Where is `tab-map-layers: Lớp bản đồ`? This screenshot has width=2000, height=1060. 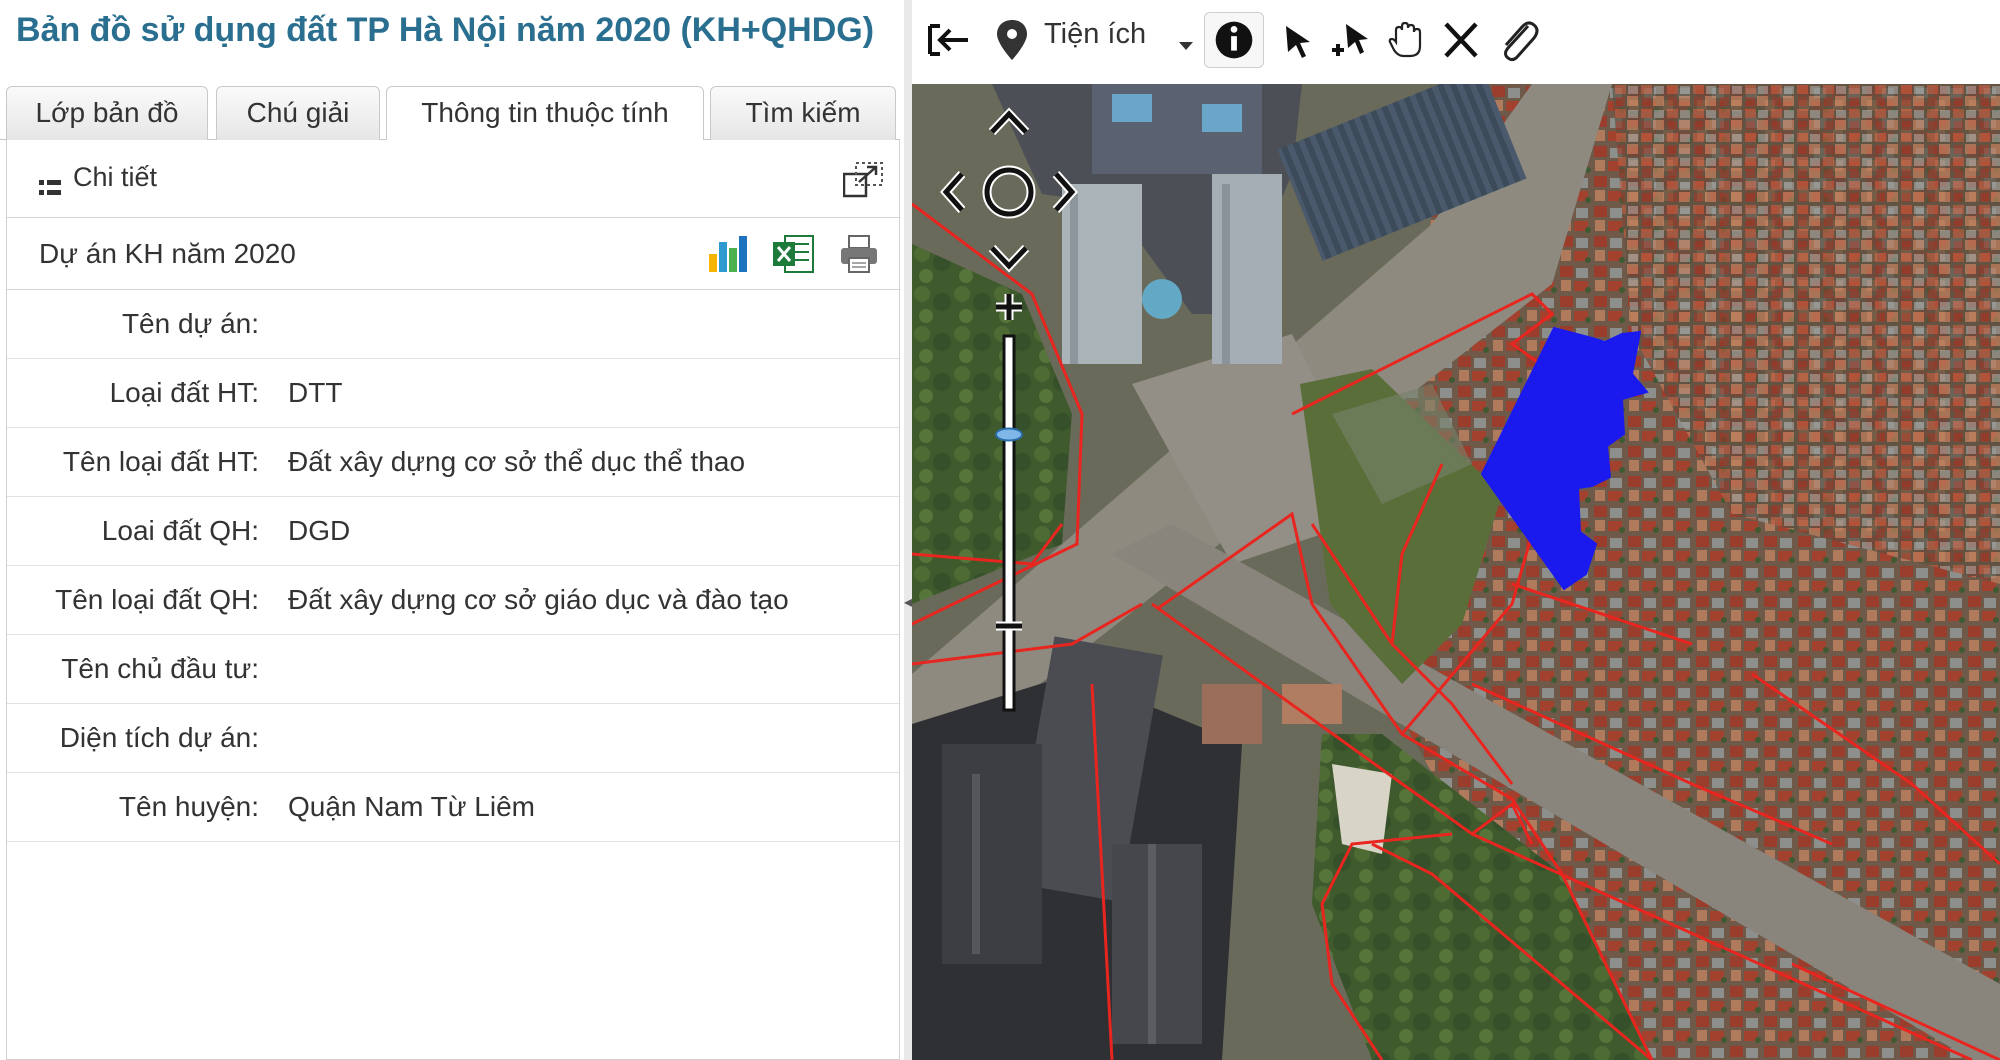 tab-map-layers: Lớp bản đồ is located at coordinates (107, 113).